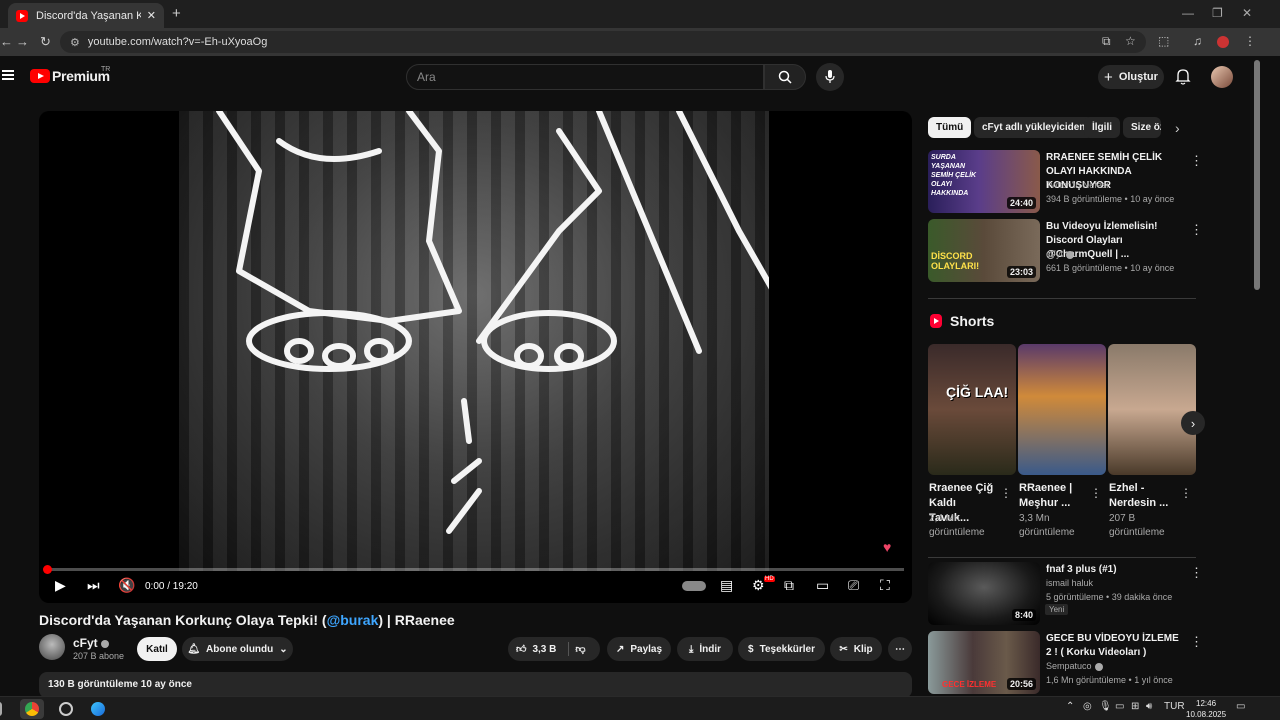 The height and width of the screenshot is (720, 1280). Describe the element at coordinates (1116, 570) in the screenshot. I see `video-title: fnaf 3 plus (#1)` at that location.